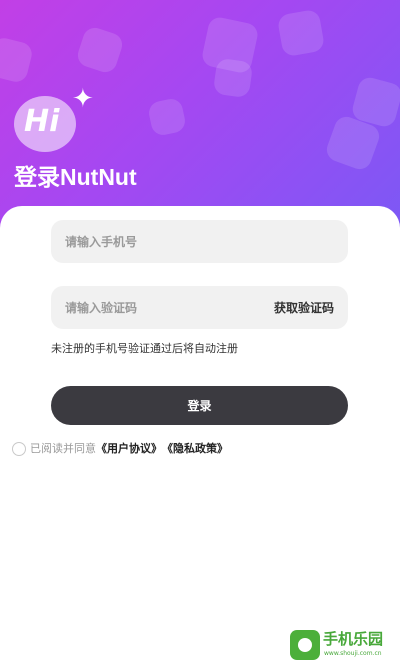 The height and width of the screenshot is (670, 400). What do you see at coordinates (19, 449) in the screenshot?
I see `radio-unchecked-icon` at bounding box center [19, 449].